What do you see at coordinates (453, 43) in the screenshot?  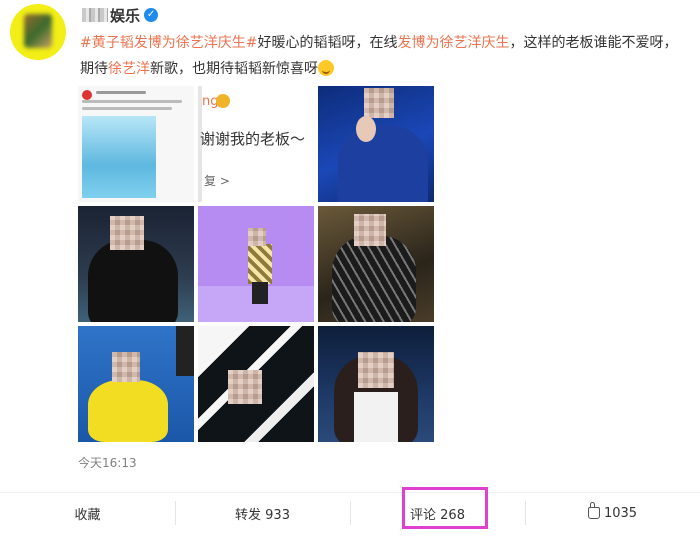 I see `topic-link: 发博为徐艺洋庆生` at bounding box center [453, 43].